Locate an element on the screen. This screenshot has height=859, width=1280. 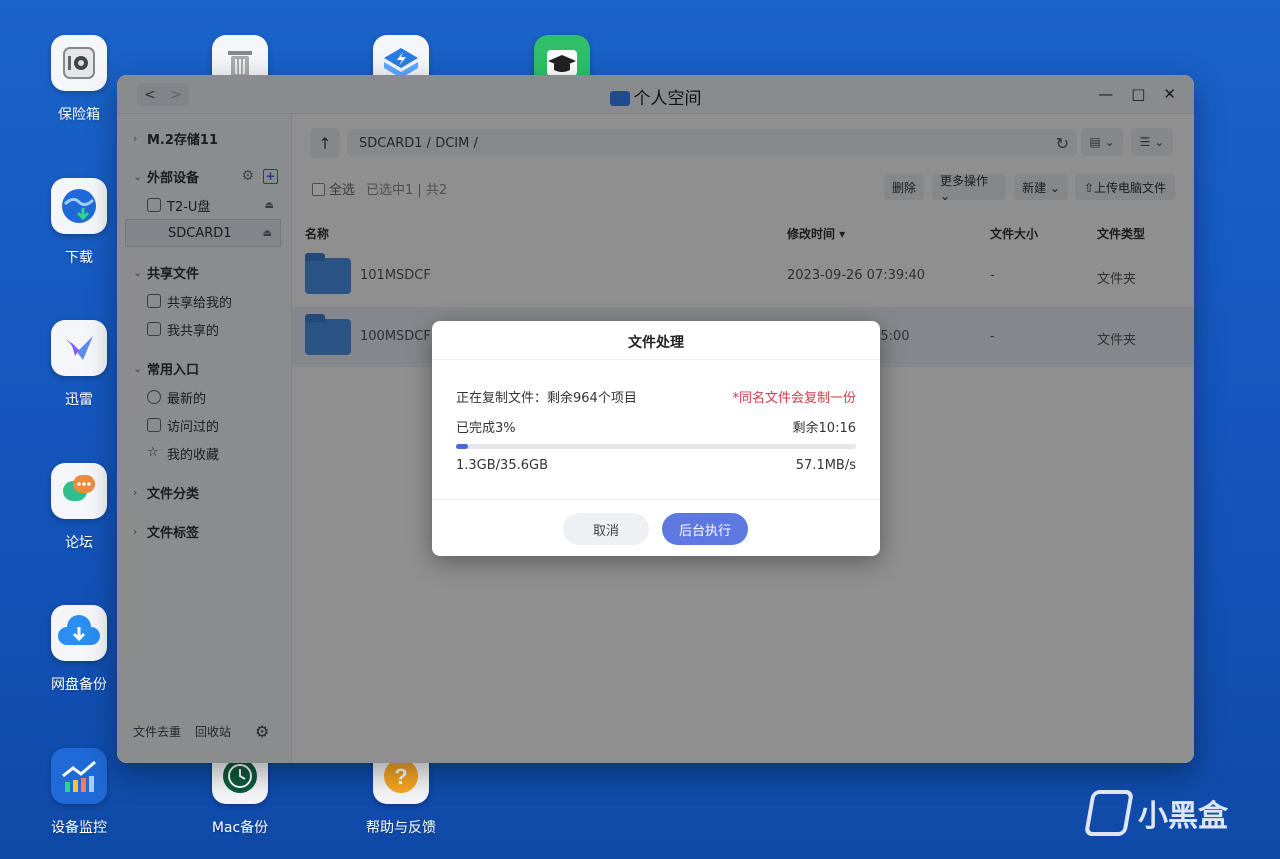
heybox-logo-icon is located at coordinates (1109, 813).